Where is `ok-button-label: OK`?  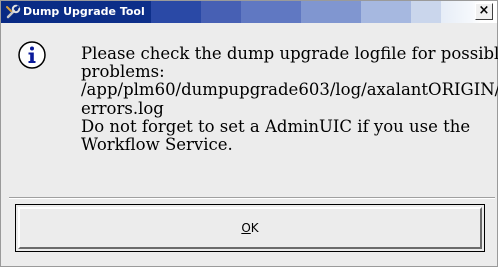
ok-button-label: OK is located at coordinates (249, 228).